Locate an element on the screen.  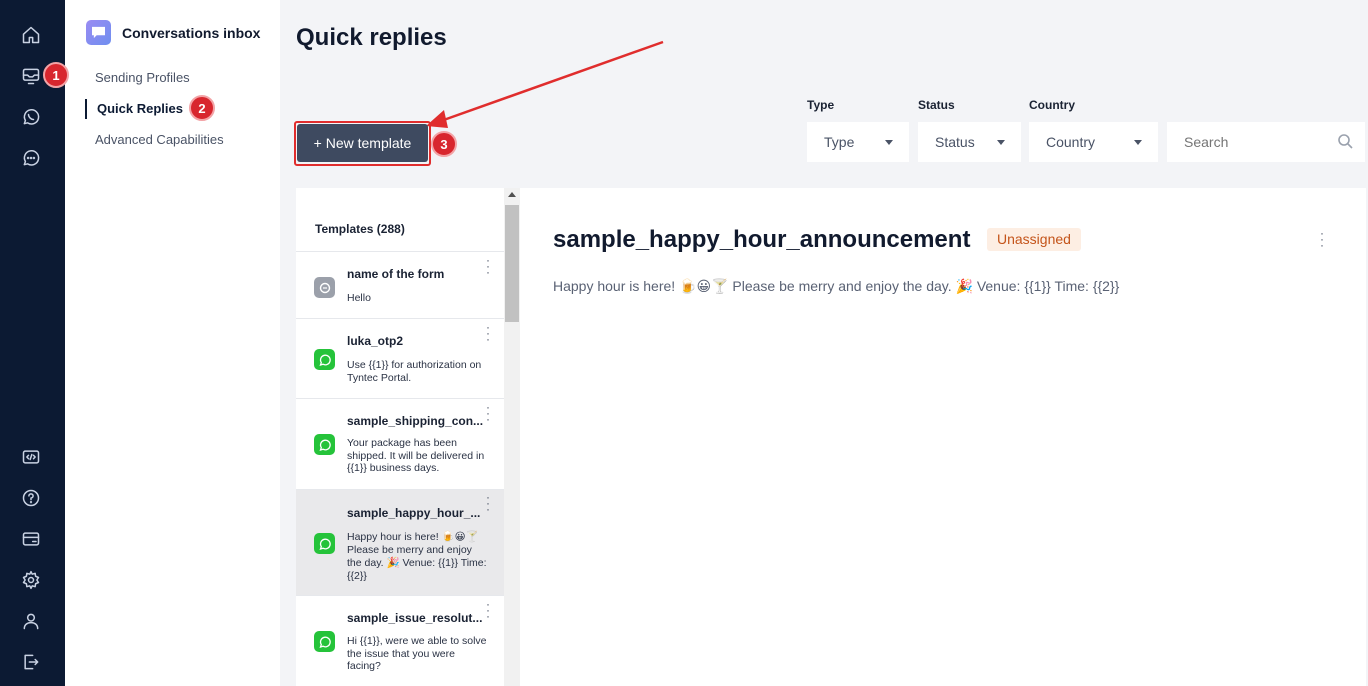
scroll-up-icon is located at coordinates (512, 194).